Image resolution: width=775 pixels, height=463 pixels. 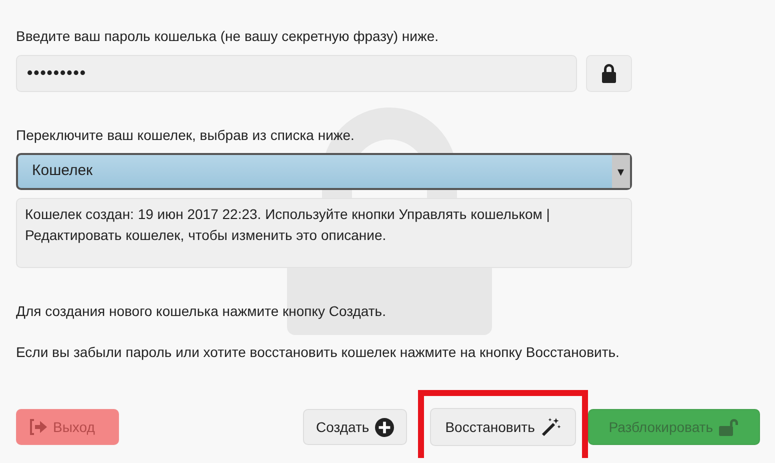 What do you see at coordinates (355, 427) in the screenshot?
I see `create-button: Создать` at bounding box center [355, 427].